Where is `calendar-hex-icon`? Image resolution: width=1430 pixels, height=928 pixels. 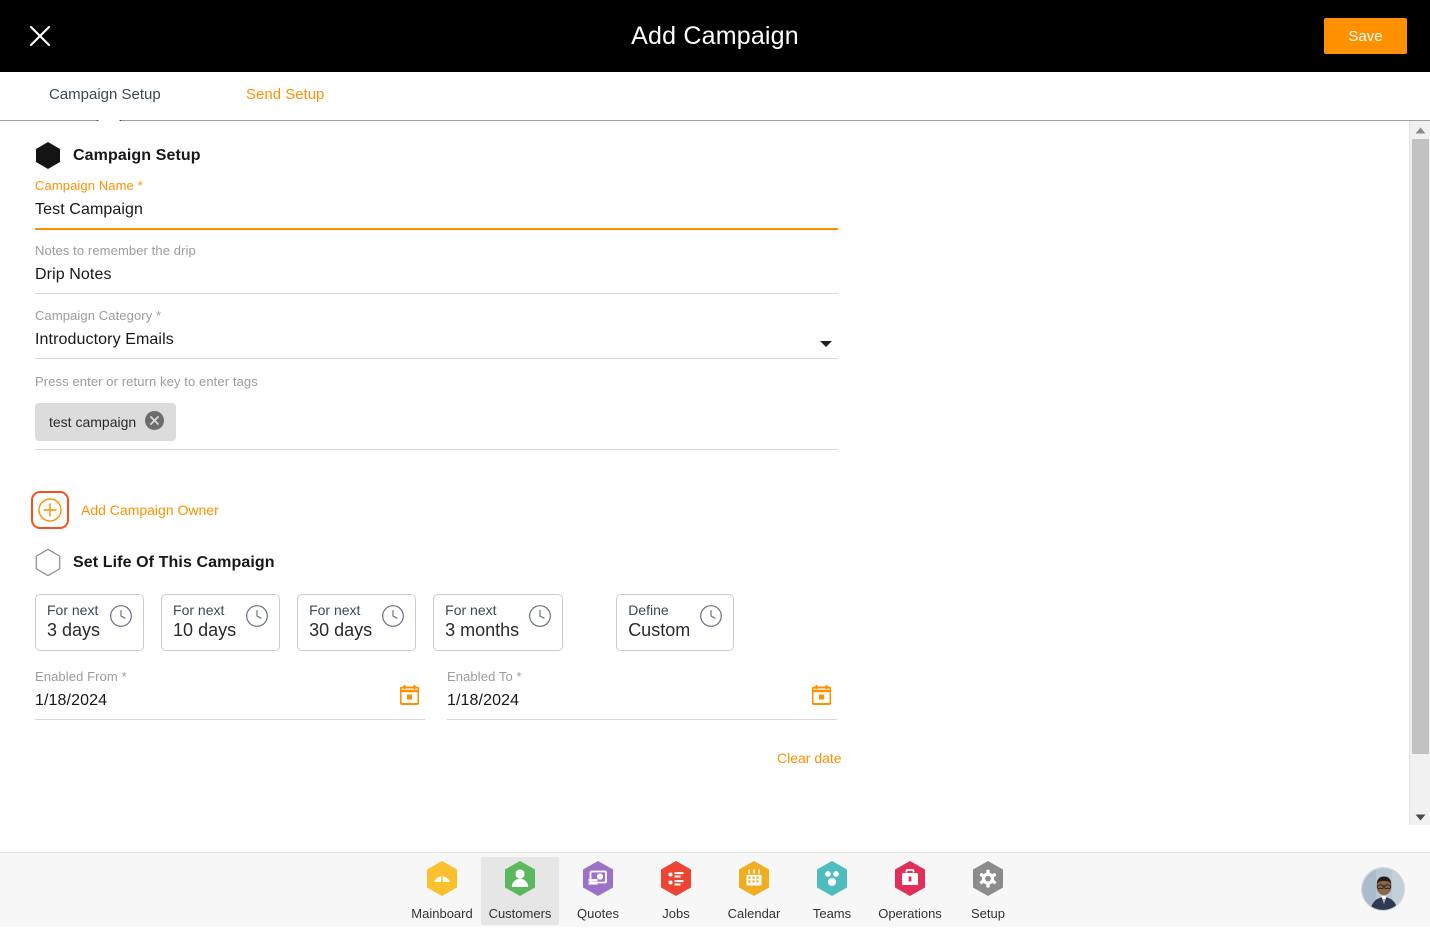 calendar-hex-icon is located at coordinates (754, 881).